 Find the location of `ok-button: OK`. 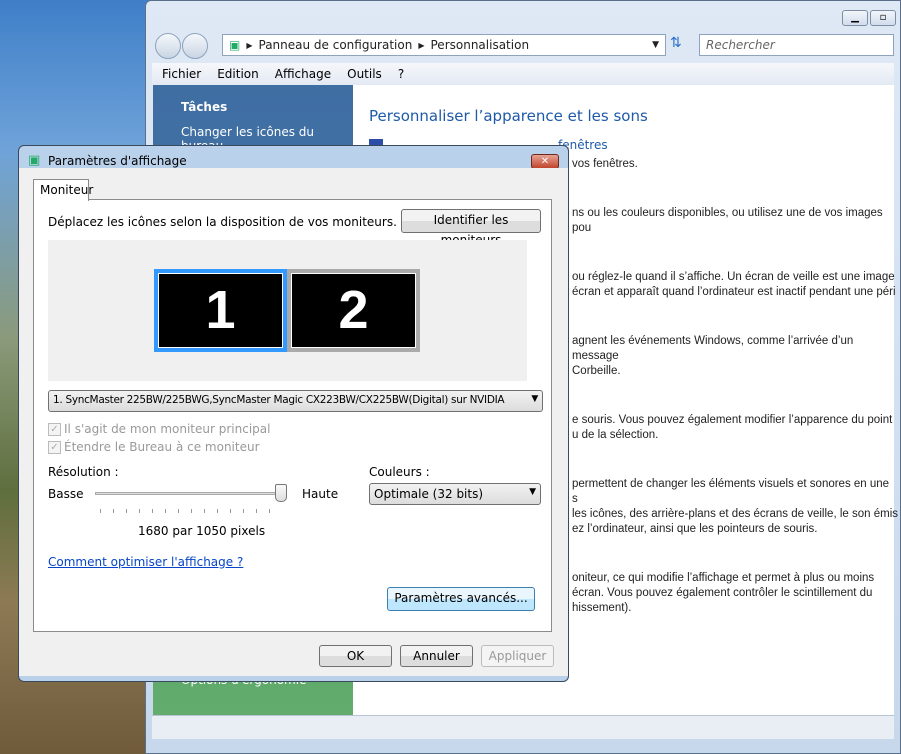

ok-button: OK is located at coordinates (355, 656).